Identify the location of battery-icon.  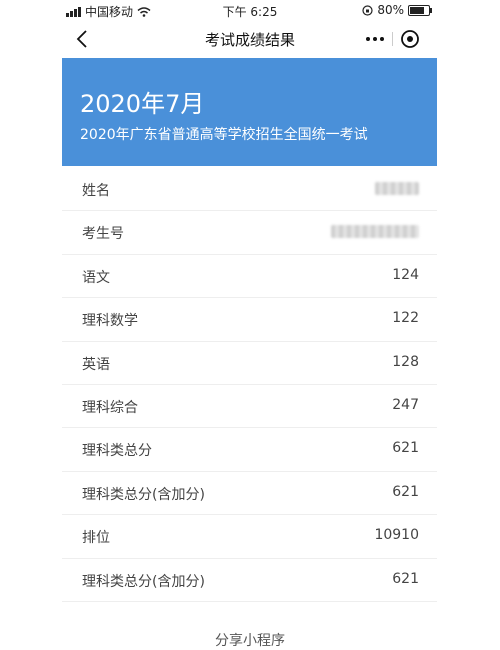
(420, 10).